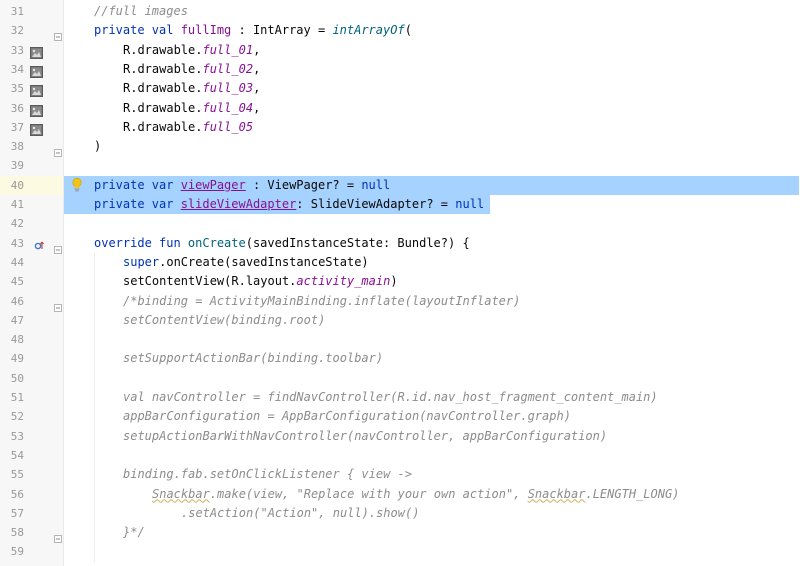 The width and height of the screenshot is (800, 566). What do you see at coordinates (12, 475) in the screenshot?
I see `line-number: 55` at bounding box center [12, 475].